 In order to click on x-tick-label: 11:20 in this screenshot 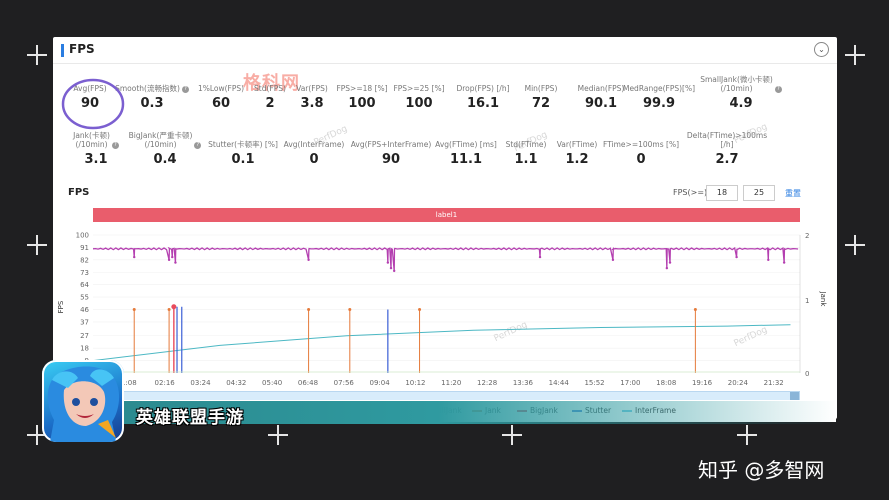, I will do `click(451, 383)`.